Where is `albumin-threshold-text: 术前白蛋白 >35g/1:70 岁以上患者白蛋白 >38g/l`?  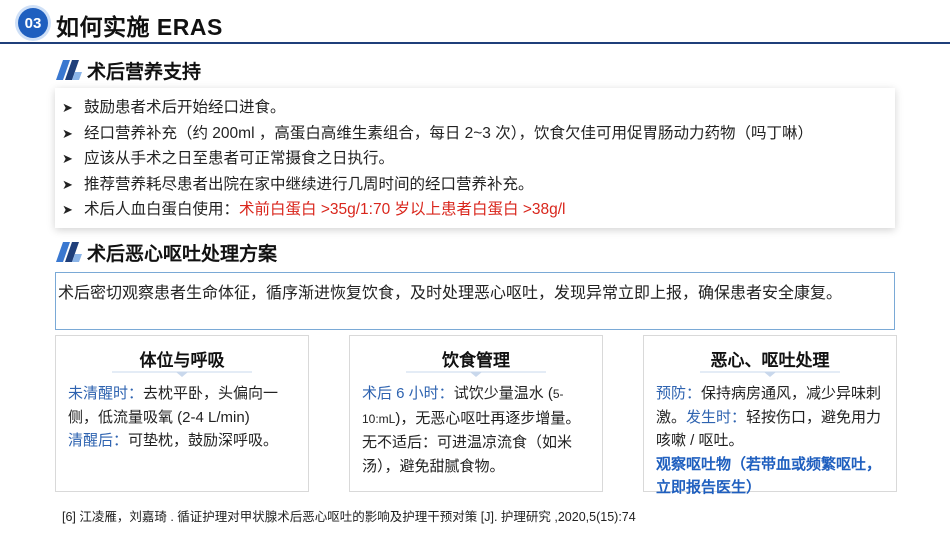 albumin-threshold-text: 术前白蛋白 >35g/1:70 岁以上患者白蛋白 >38g/l is located at coordinates (402, 209).